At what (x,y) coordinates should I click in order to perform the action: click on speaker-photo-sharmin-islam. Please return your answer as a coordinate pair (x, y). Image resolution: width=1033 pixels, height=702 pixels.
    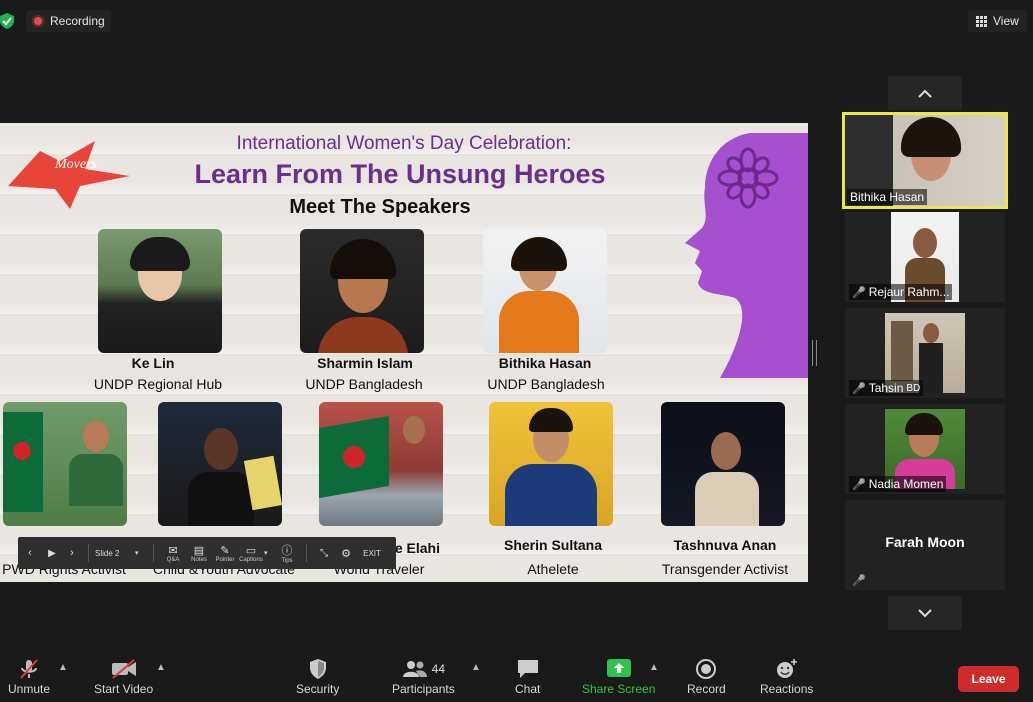
    Looking at the image, I should click on (362, 291).